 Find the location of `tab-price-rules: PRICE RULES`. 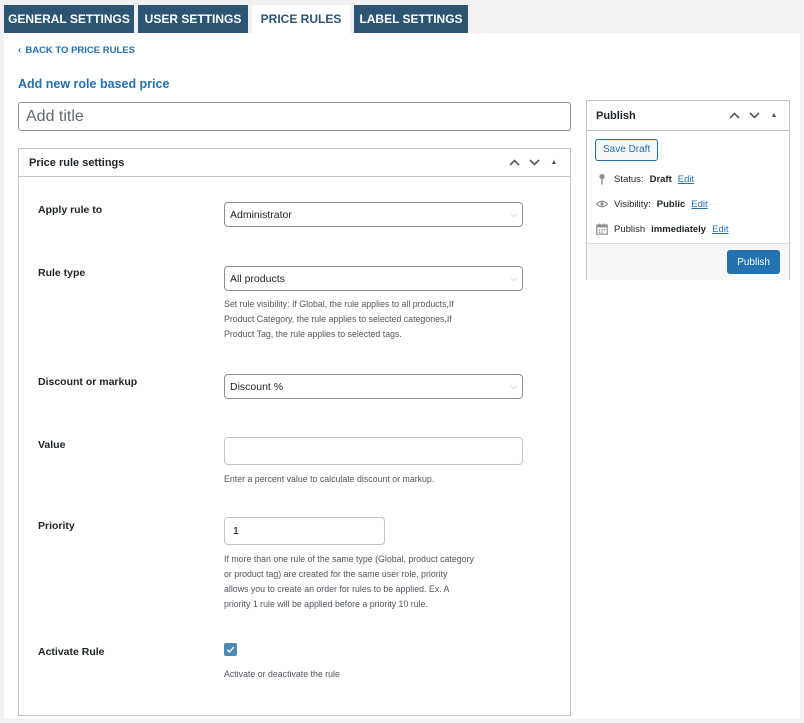

tab-price-rules: PRICE RULES is located at coordinates (301, 19).